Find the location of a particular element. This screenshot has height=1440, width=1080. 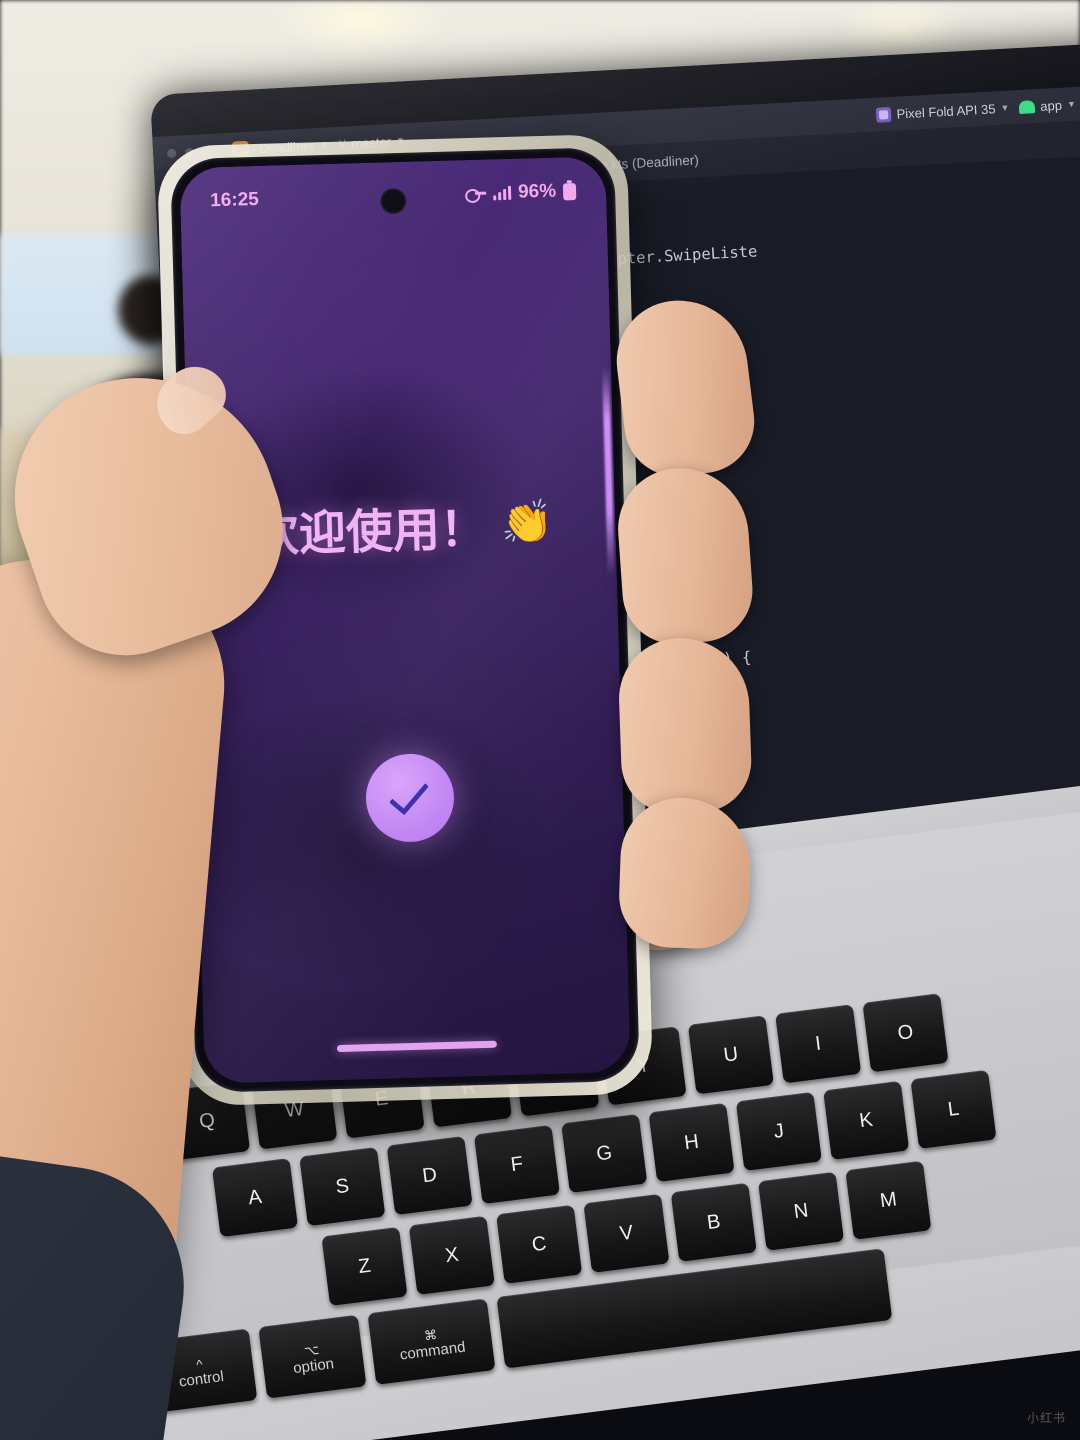

key-g: G is located at coordinates (604, 1153).